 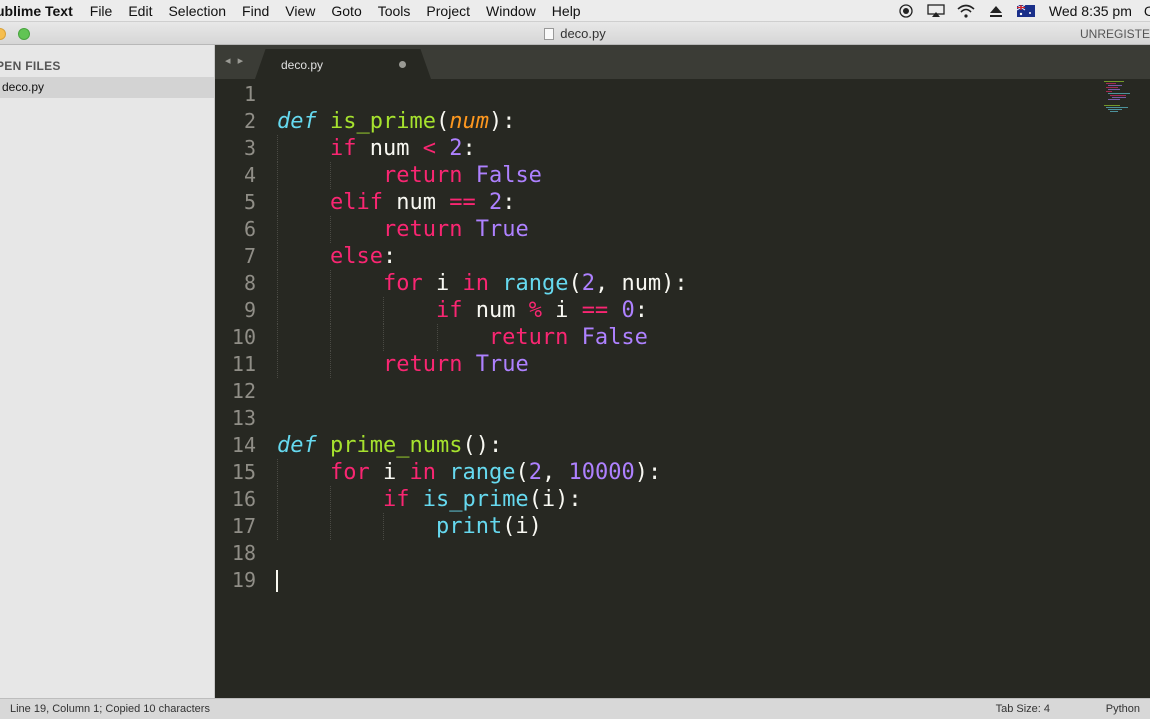 What do you see at coordinates (682, 229) in the screenshot?
I see `code-line: 6 return True` at bounding box center [682, 229].